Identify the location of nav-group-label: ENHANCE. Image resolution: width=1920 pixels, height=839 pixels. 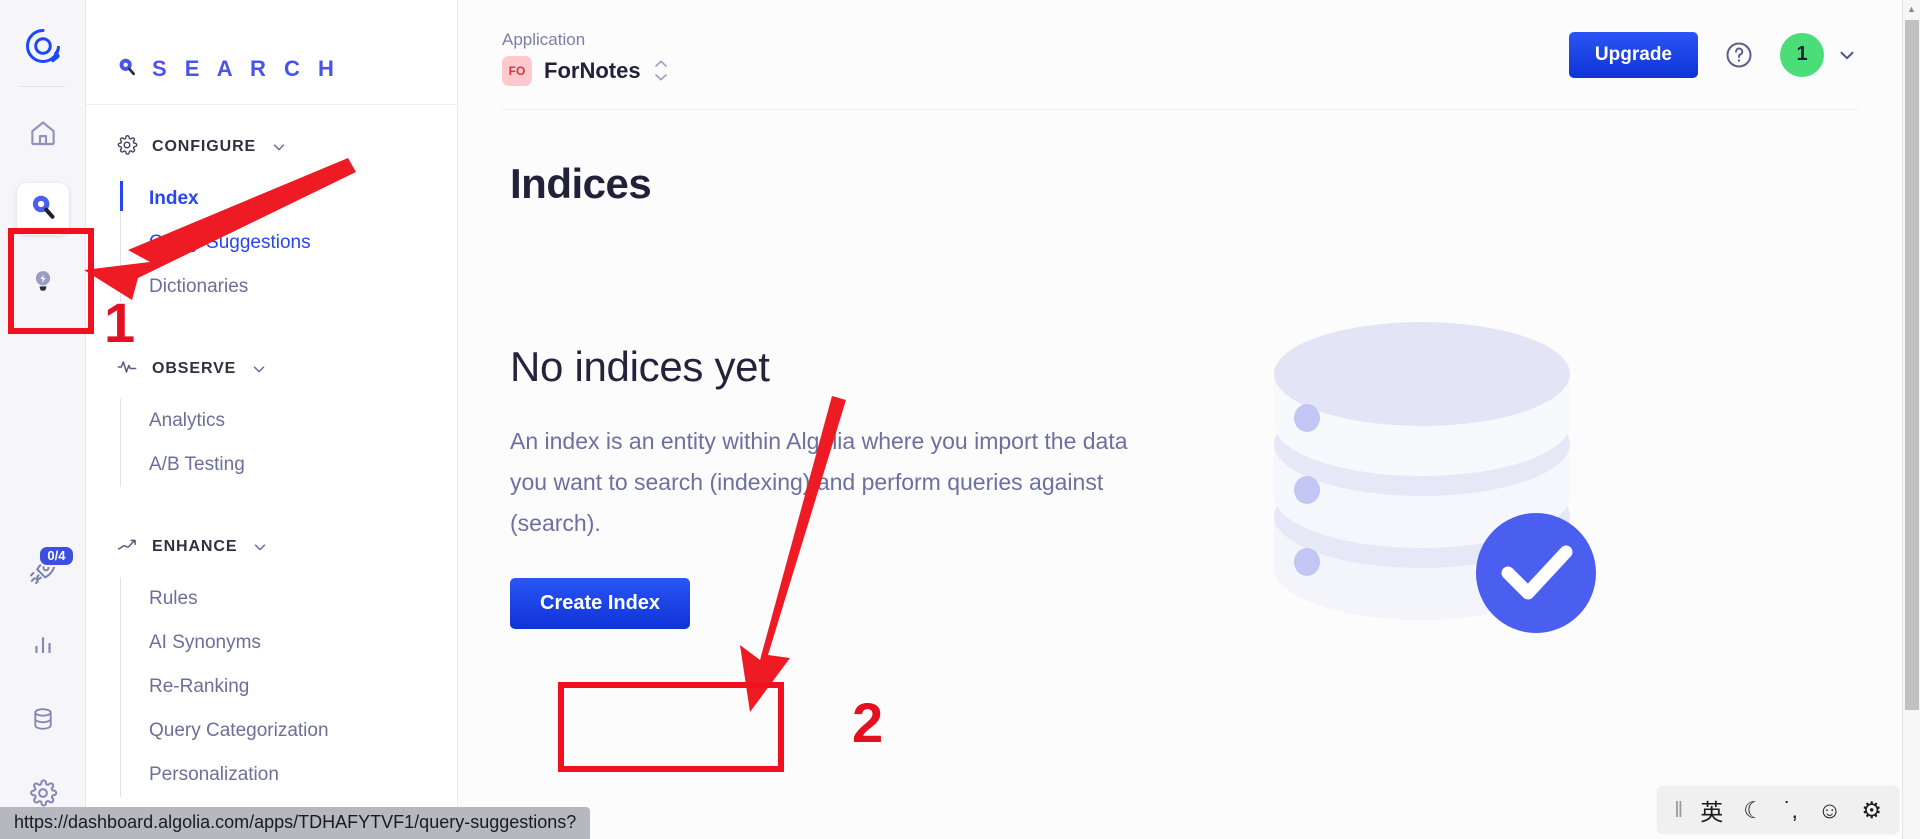
(195, 546).